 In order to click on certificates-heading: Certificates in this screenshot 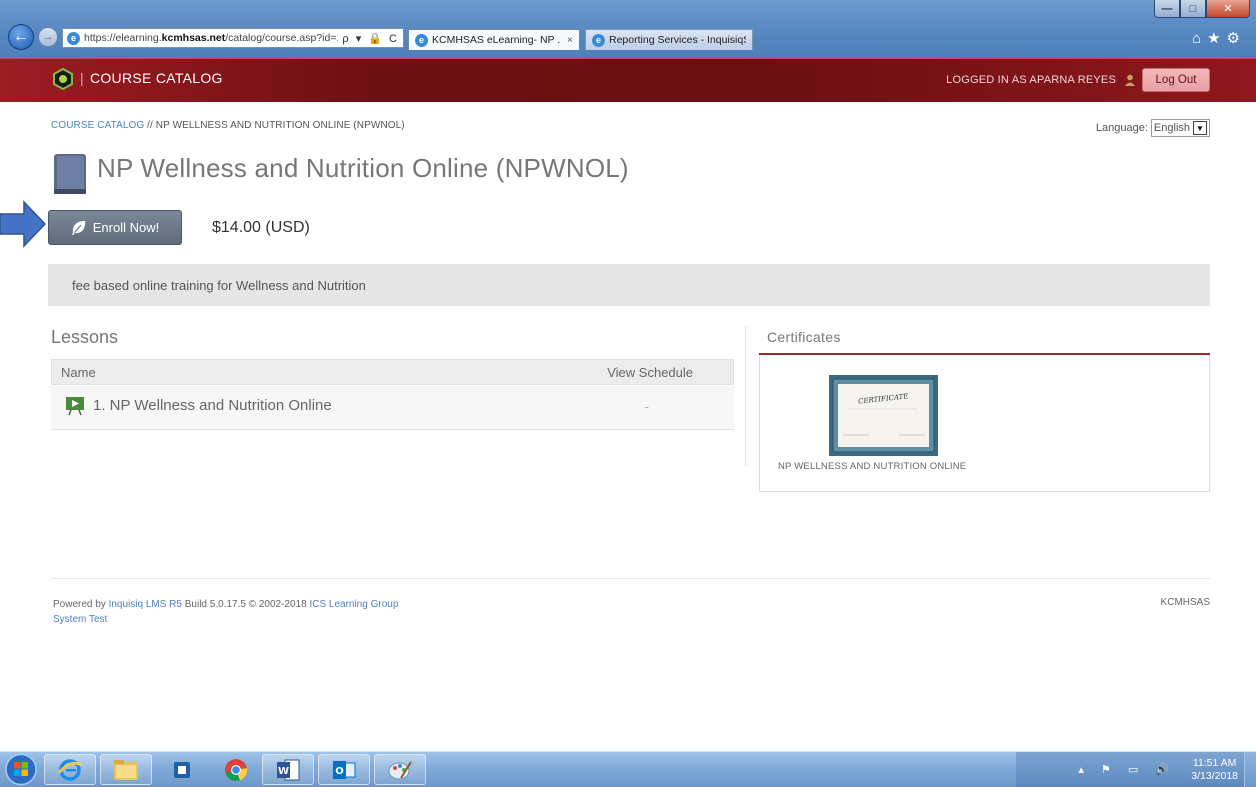, I will do `click(804, 337)`.